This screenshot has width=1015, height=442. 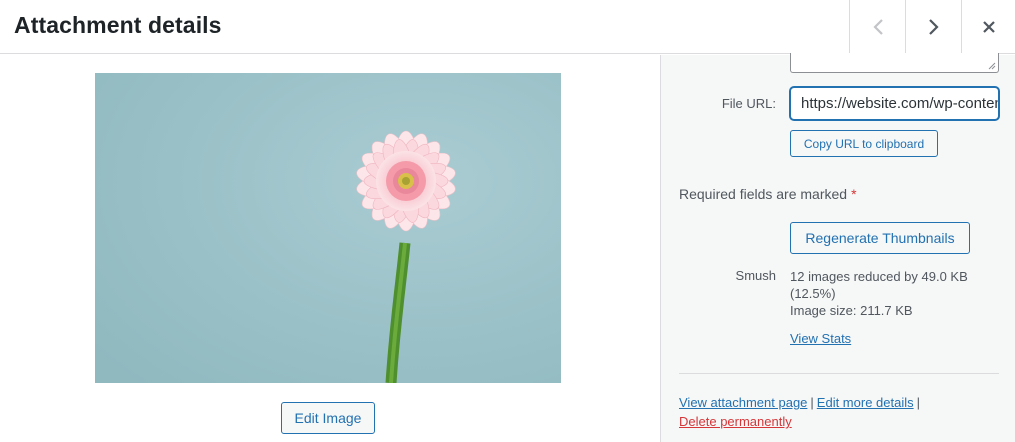 I want to click on smush-label: Smush, so click(x=755, y=275).